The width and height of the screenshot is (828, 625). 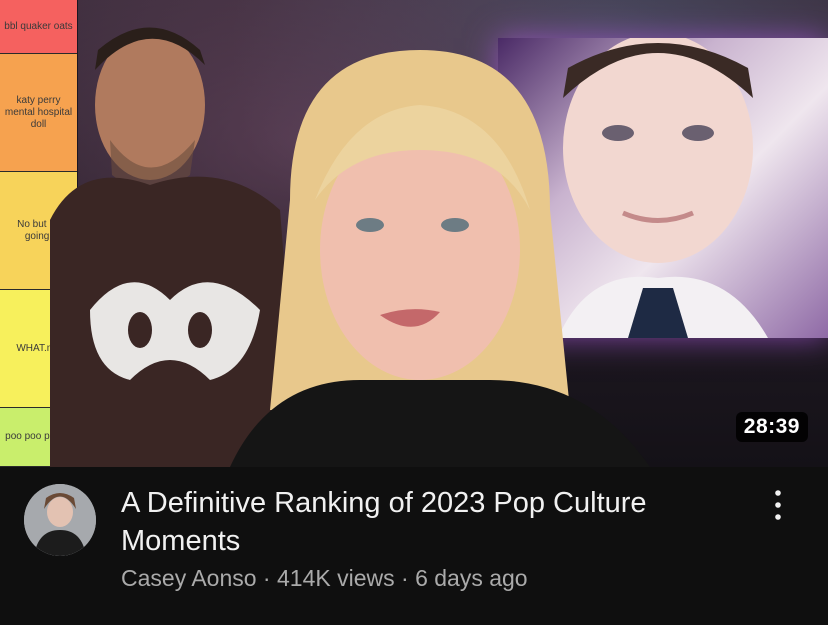 I want to click on channel-avatar, so click(x=60, y=520).